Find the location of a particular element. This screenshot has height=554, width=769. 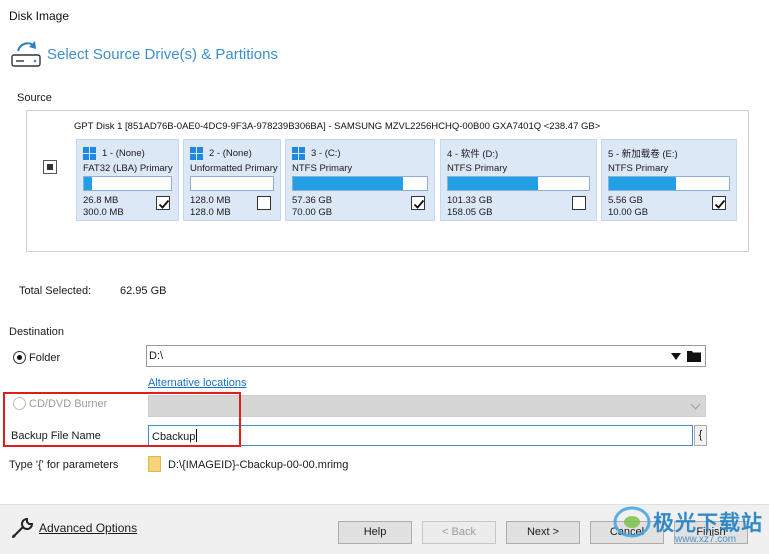

partition-card: 5 - 新加载卷 (E:) NTFS Primary 5.56 GB 10.00 GB is located at coordinates (669, 180).